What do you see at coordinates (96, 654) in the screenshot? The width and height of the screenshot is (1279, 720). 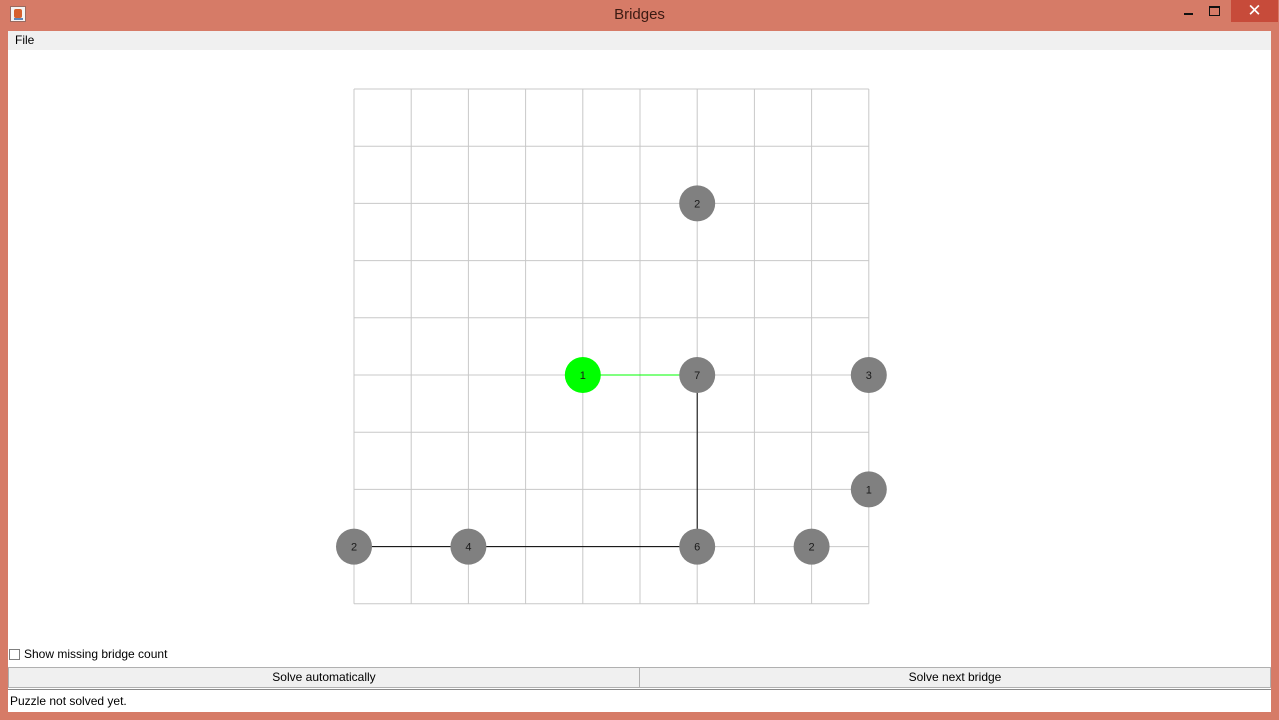 I see `show-missing-label: Show missing bridge count` at bounding box center [96, 654].